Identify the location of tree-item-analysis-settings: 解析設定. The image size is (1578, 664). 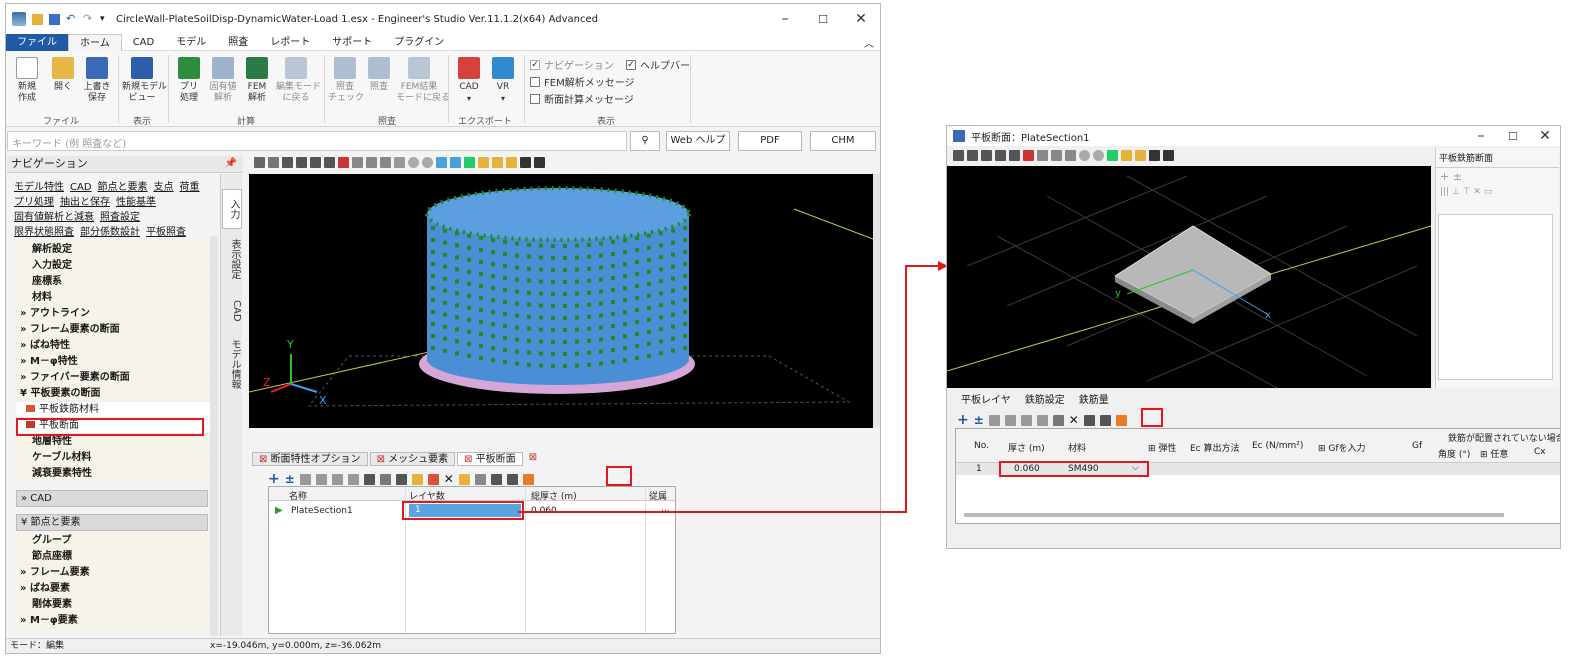
(115, 250).